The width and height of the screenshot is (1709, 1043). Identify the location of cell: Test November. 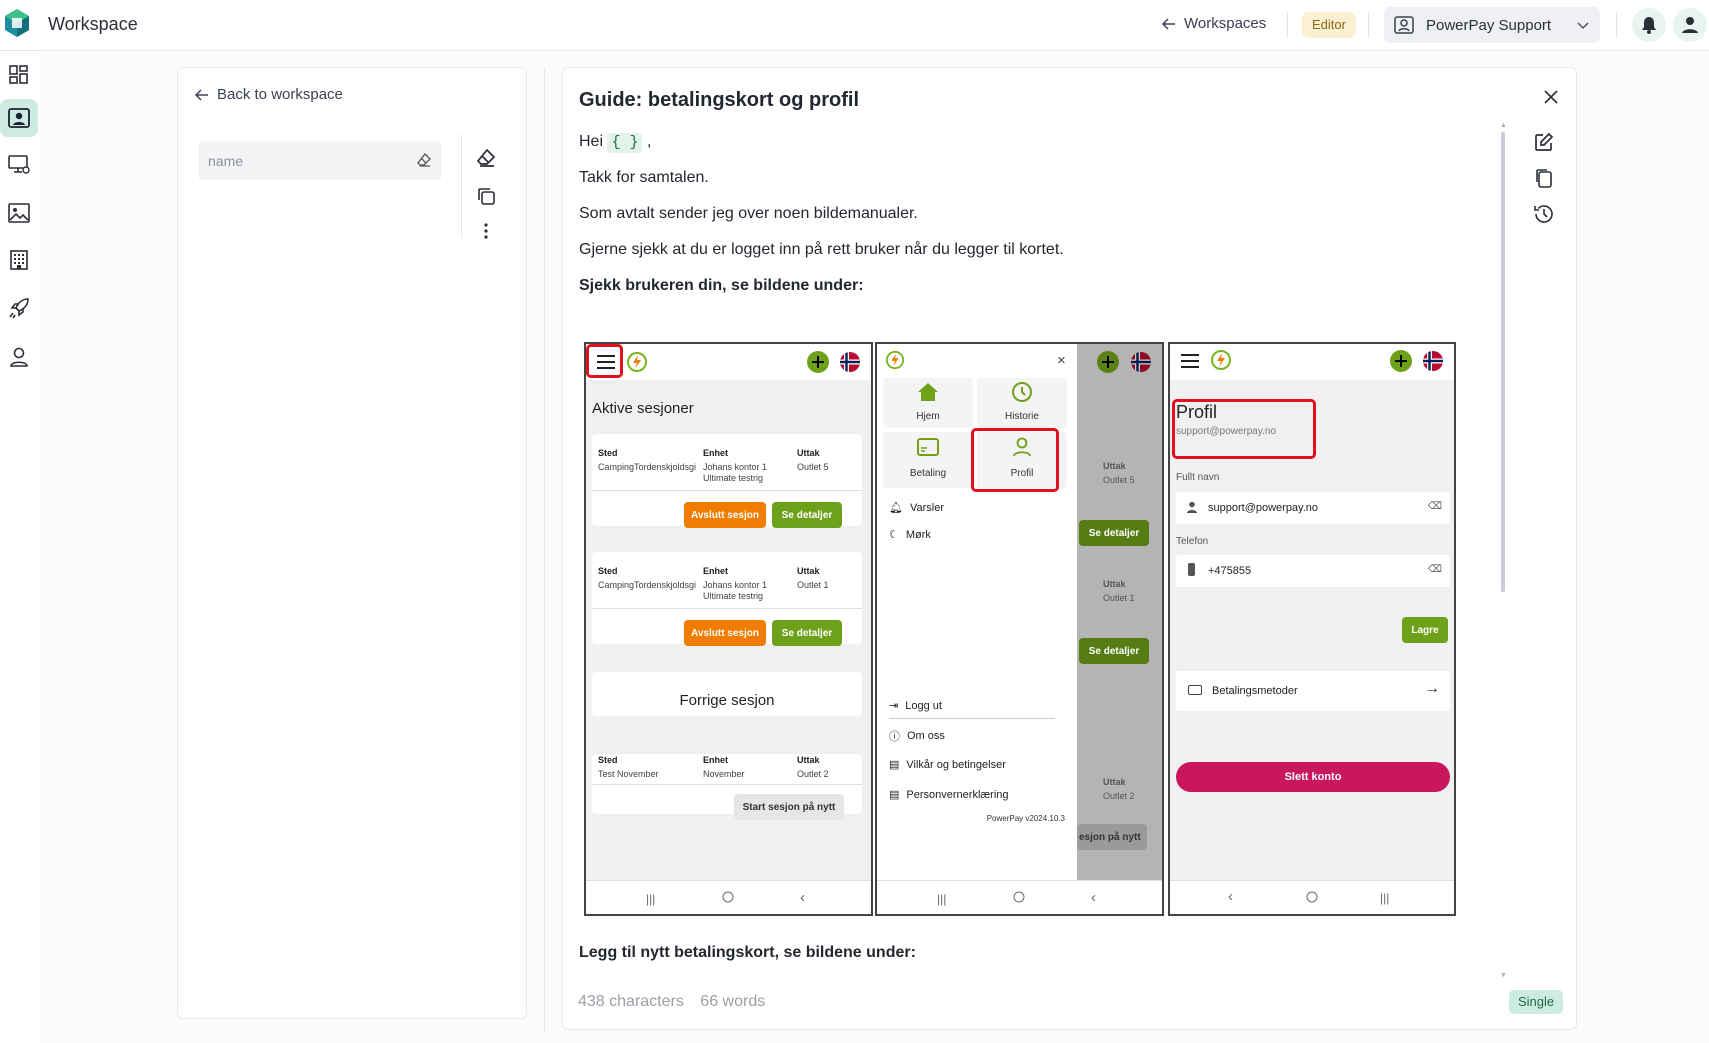
(628, 774).